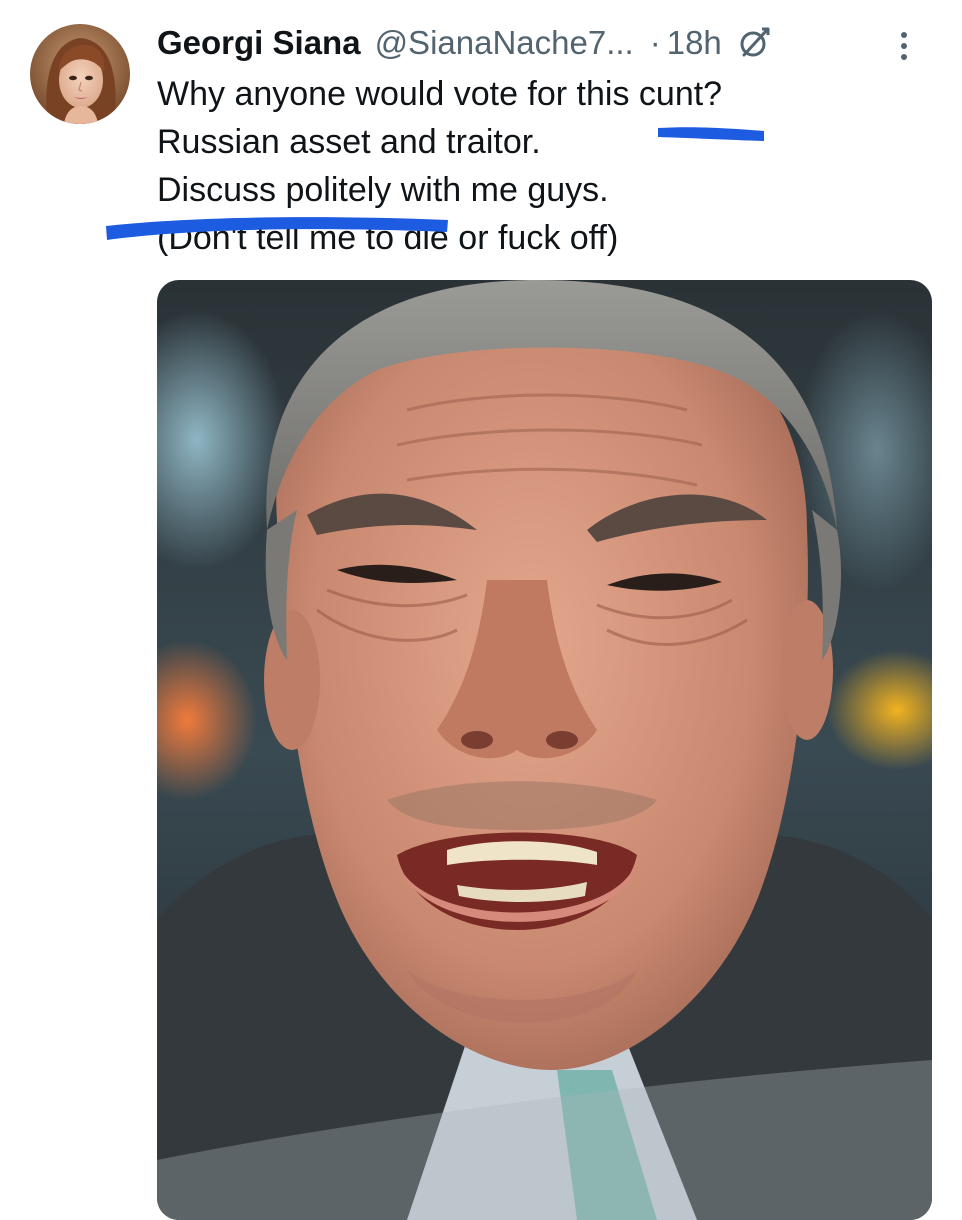  What do you see at coordinates (349, 142) in the screenshot?
I see `tweet-text-line-2: Russian asset and traitor.` at bounding box center [349, 142].